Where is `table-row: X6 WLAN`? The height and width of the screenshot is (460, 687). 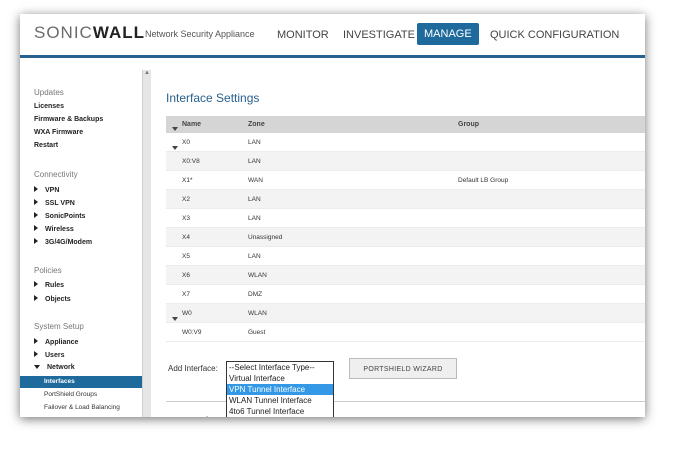 table-row: X6 WLAN is located at coordinates (405, 275).